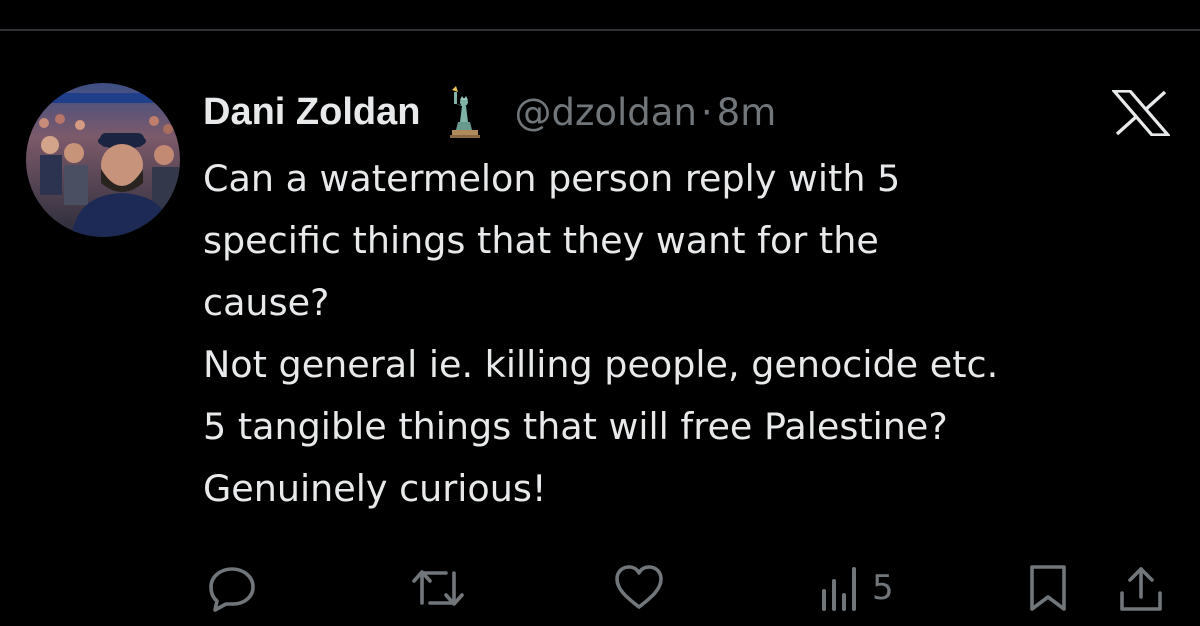 This screenshot has width=1200, height=626. I want to click on reply-icon, so click(232, 588).